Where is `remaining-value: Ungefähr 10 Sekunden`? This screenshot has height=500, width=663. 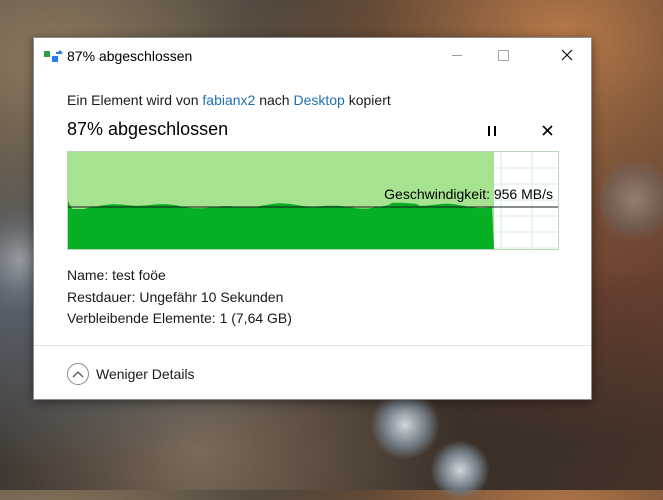
remaining-value: Ungefähr 10 Sekunden is located at coordinates (211, 297).